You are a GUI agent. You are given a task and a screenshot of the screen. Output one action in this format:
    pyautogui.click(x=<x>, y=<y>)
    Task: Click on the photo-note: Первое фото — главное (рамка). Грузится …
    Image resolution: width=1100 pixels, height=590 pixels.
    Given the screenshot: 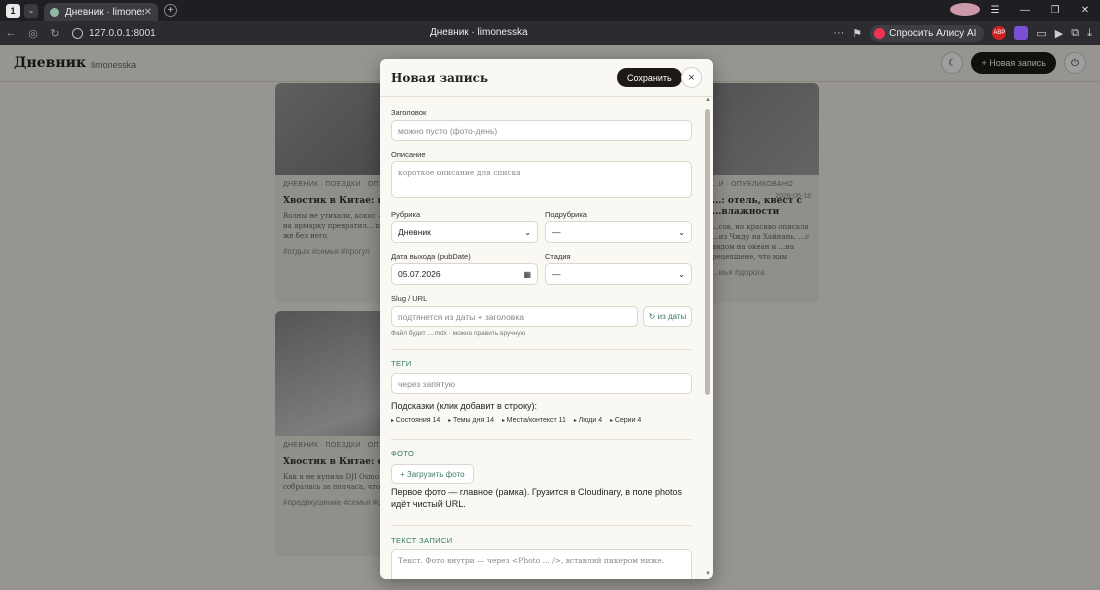 What is the action you would take?
    pyautogui.click(x=537, y=498)
    